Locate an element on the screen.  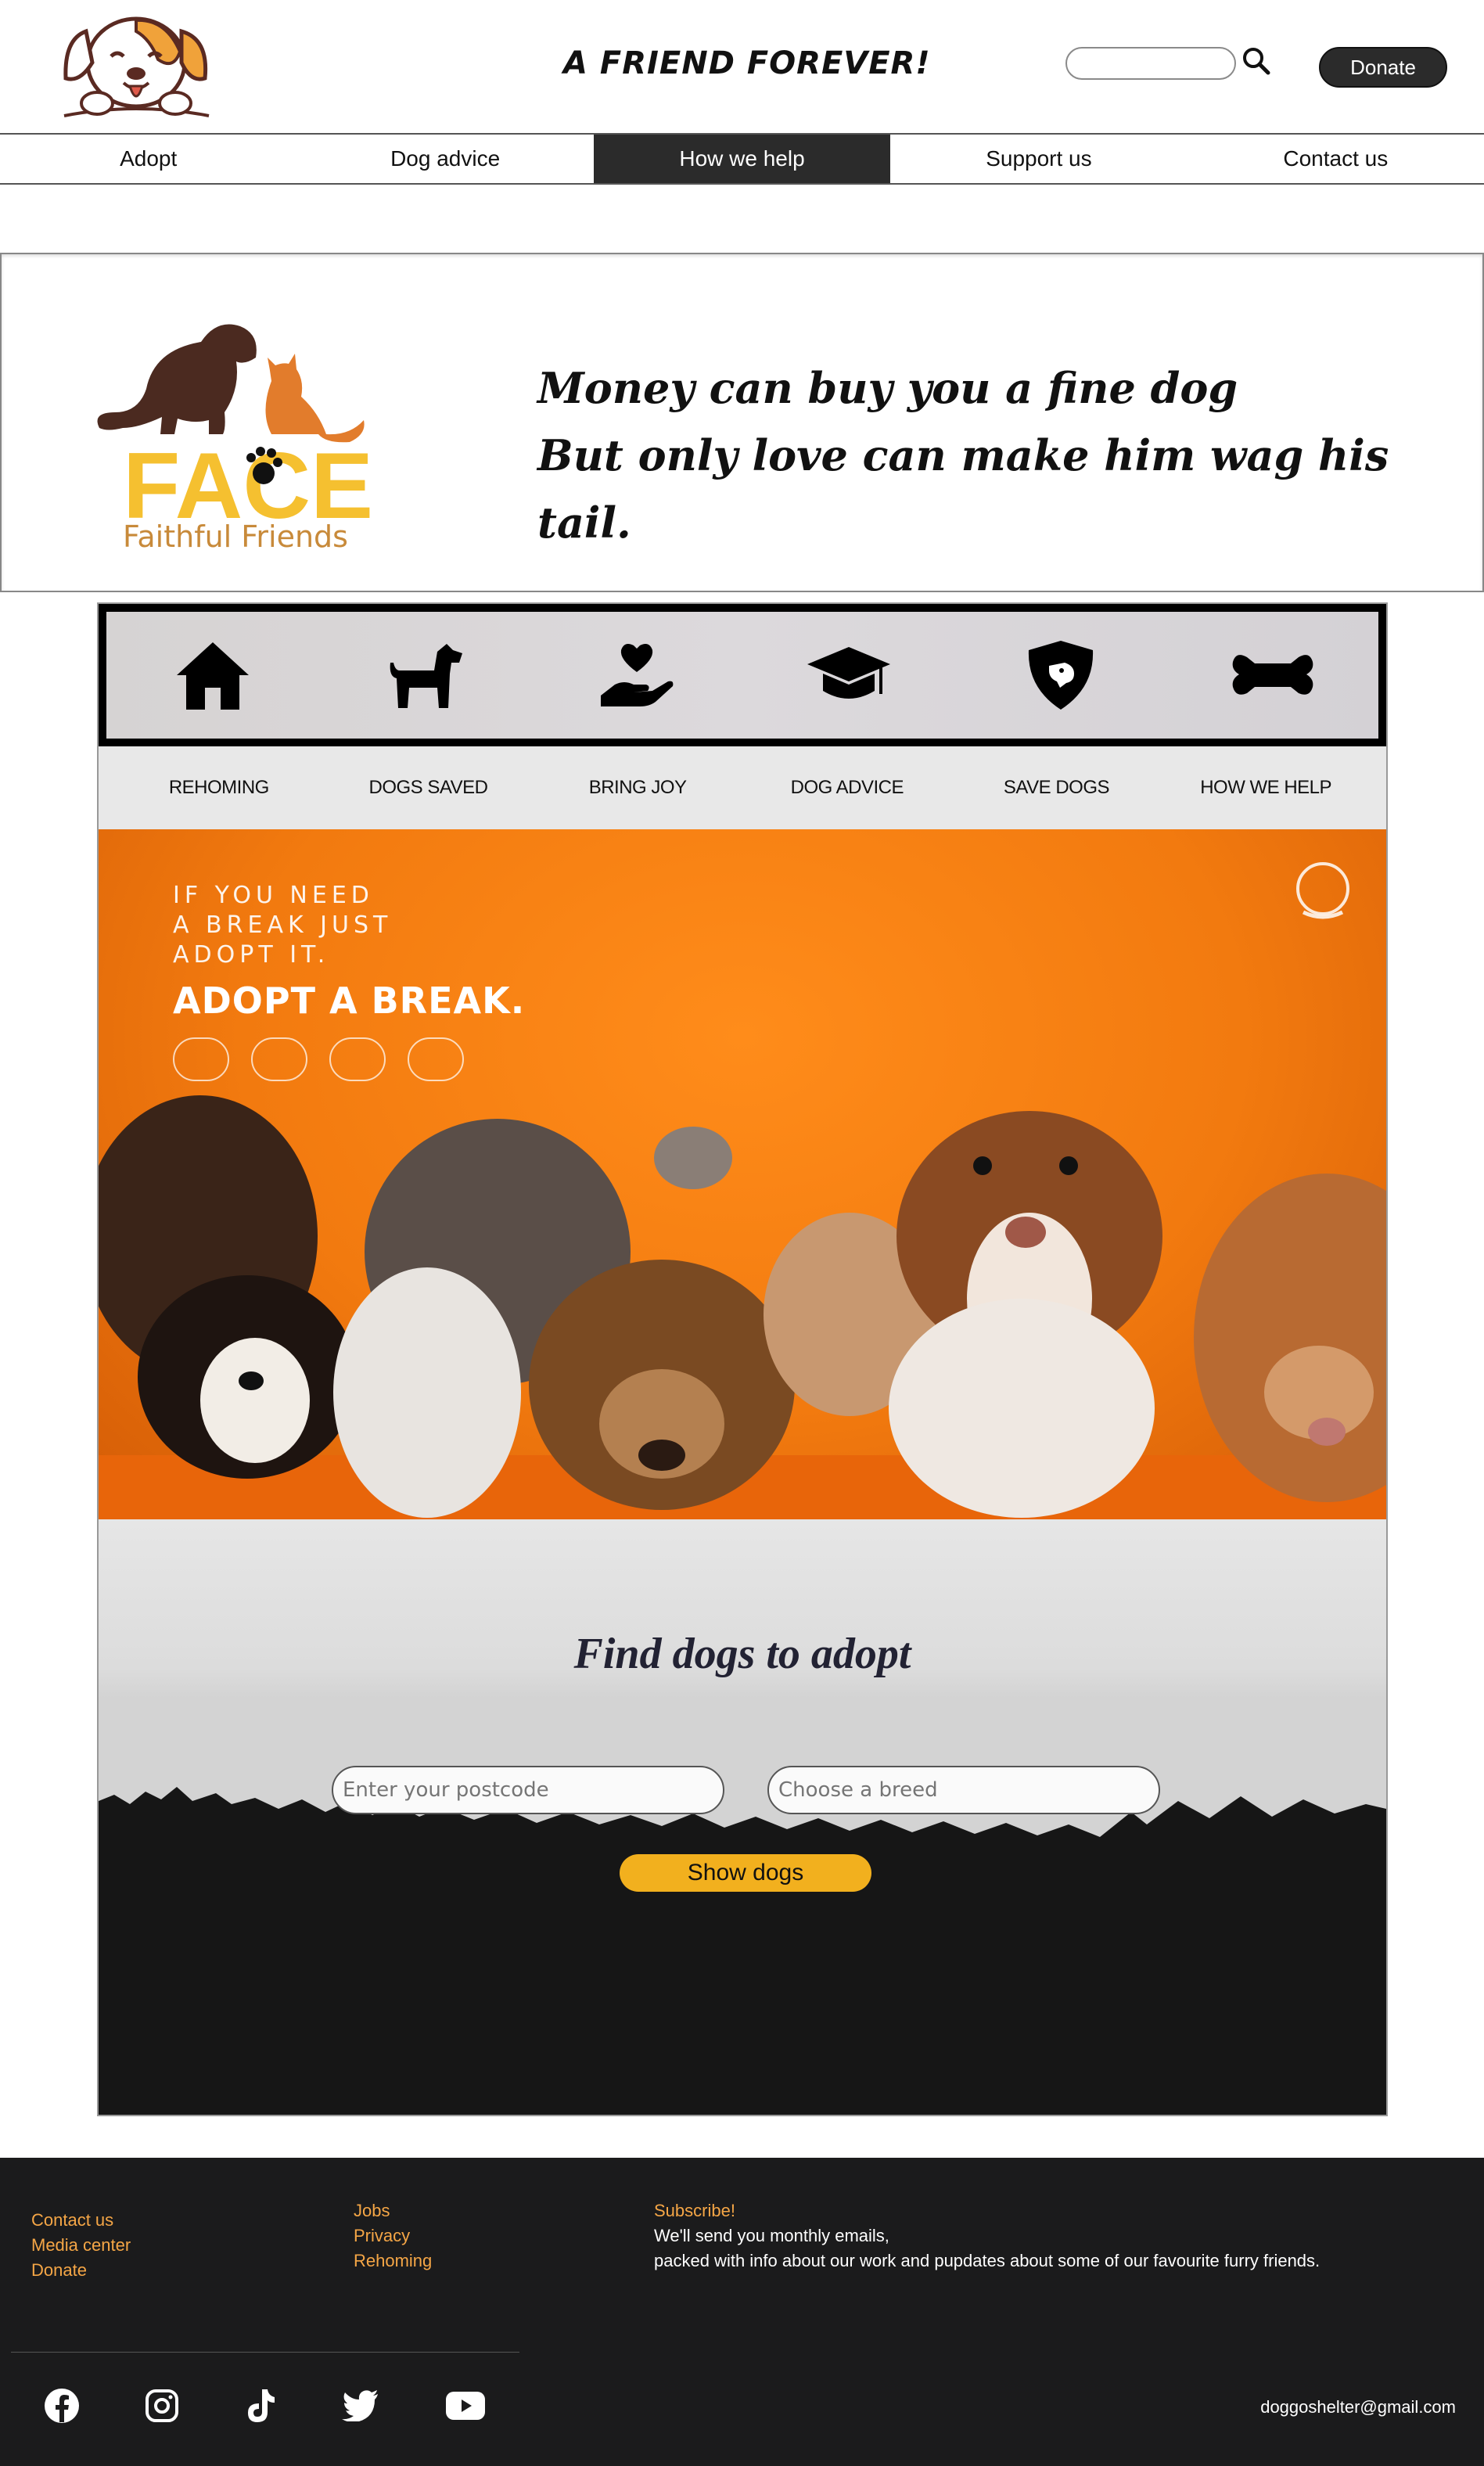
footer-link-media: Media center is located at coordinates (81, 2245).